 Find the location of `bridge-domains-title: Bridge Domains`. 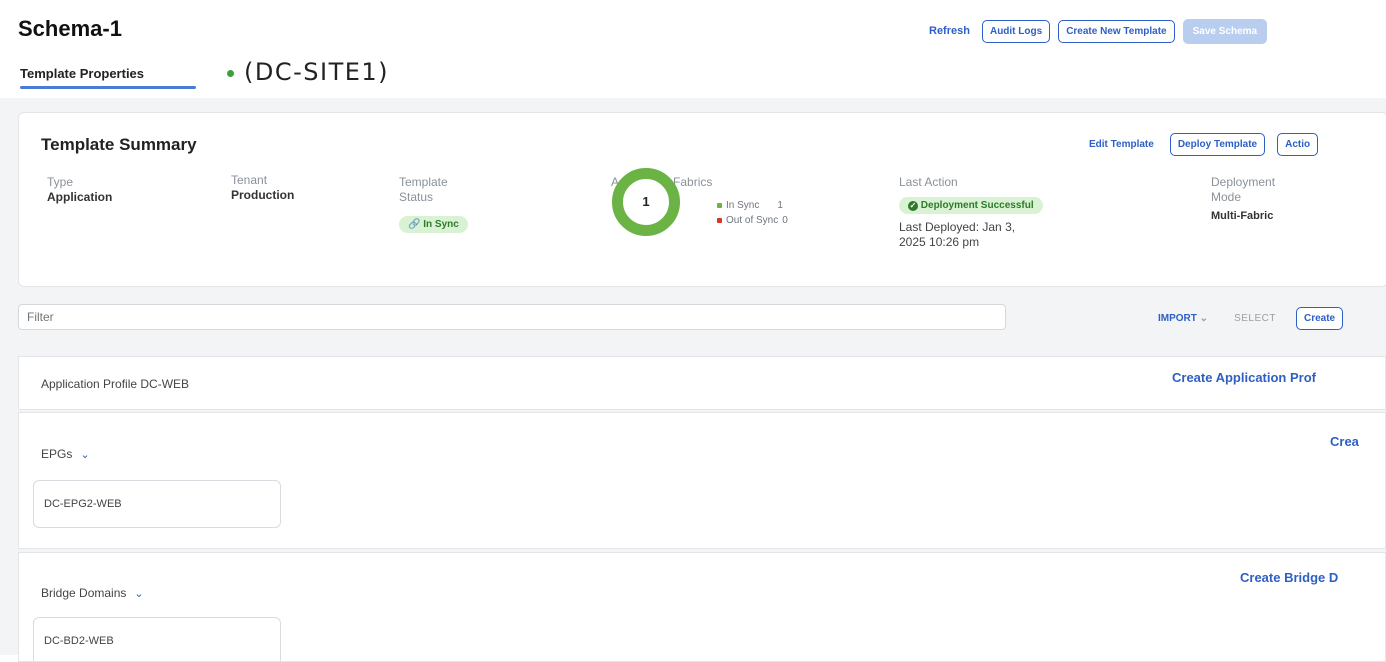

bridge-domains-title: Bridge Domains is located at coordinates (84, 593).